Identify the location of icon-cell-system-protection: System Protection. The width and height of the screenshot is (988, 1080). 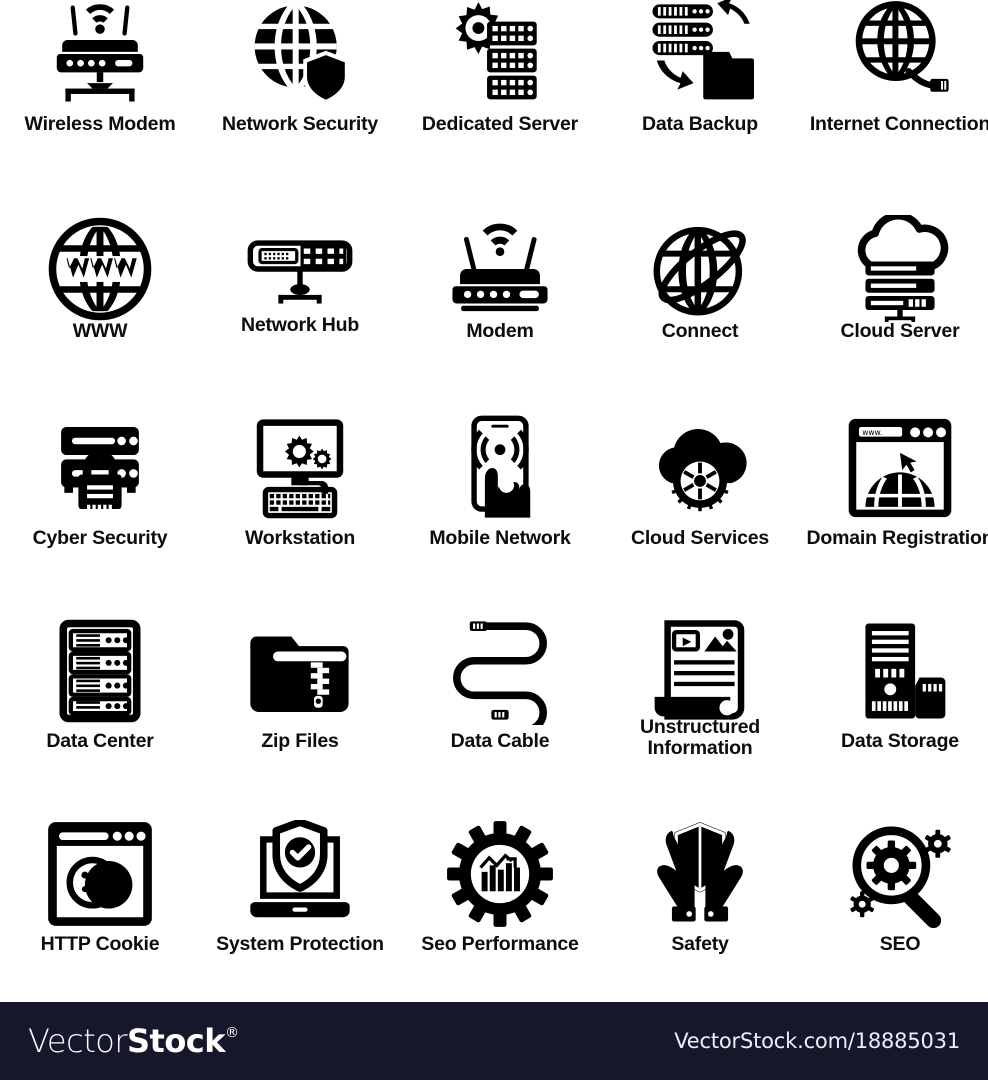
(300, 904).